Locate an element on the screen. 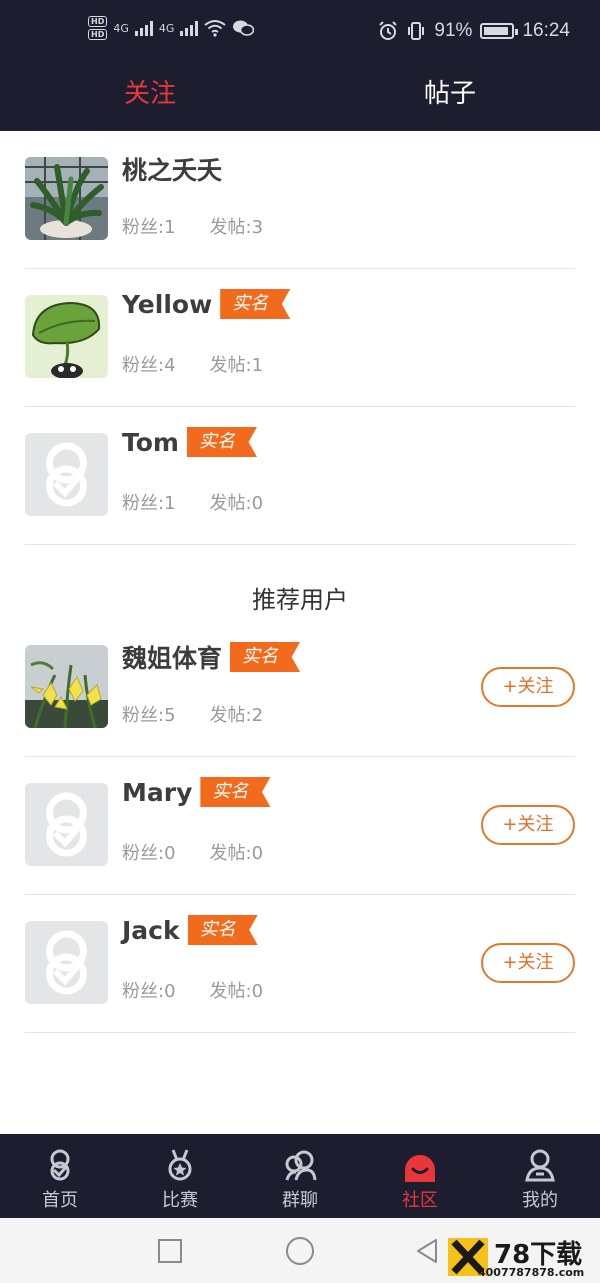 Image resolution: width=600 pixels, height=1283 pixels. user-name-text: 桃之夭夭 is located at coordinates (172, 170).